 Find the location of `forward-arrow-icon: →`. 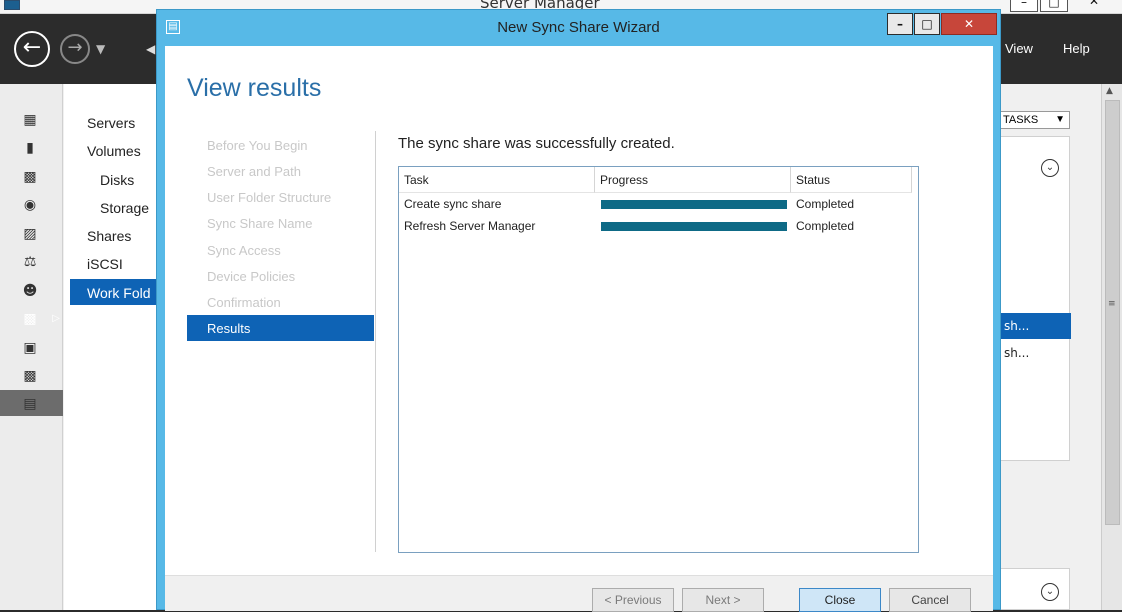

forward-arrow-icon: → is located at coordinates (75, 49).